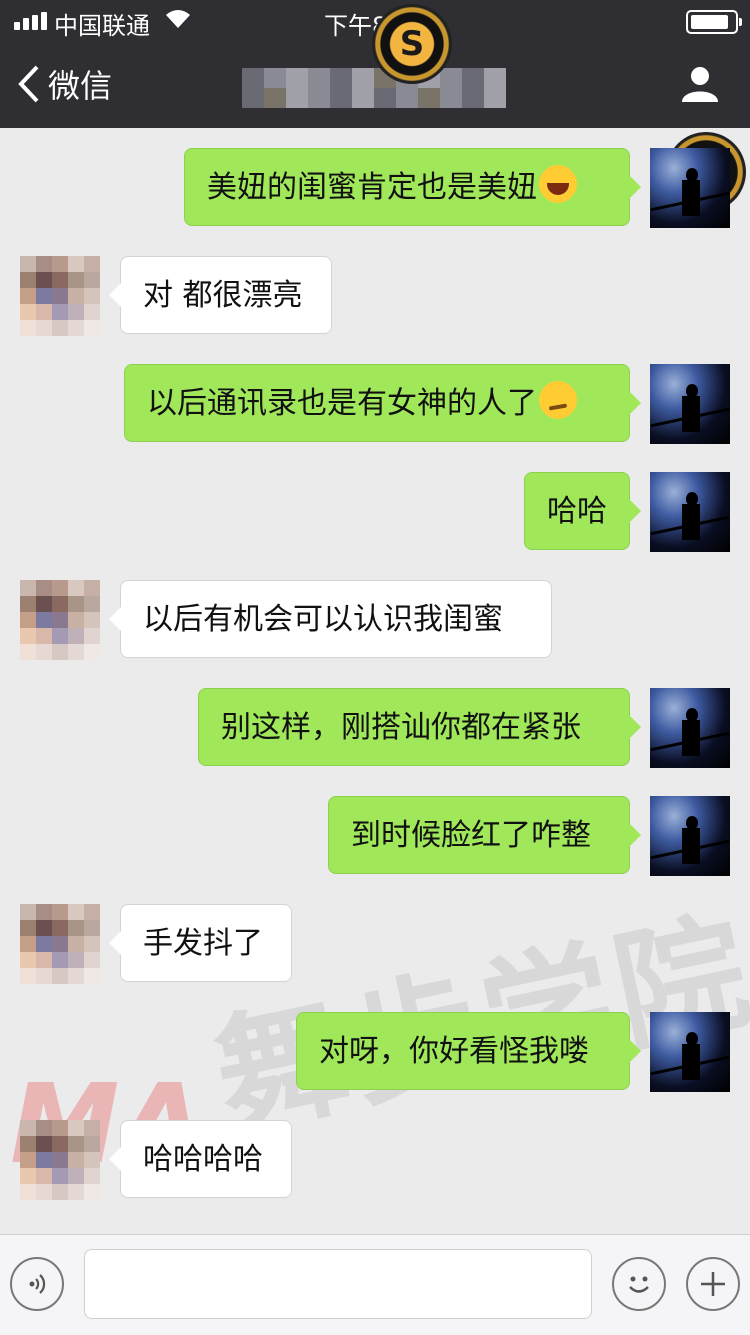  Describe the element at coordinates (700, 84) in the screenshot. I see `profile-icon` at that location.